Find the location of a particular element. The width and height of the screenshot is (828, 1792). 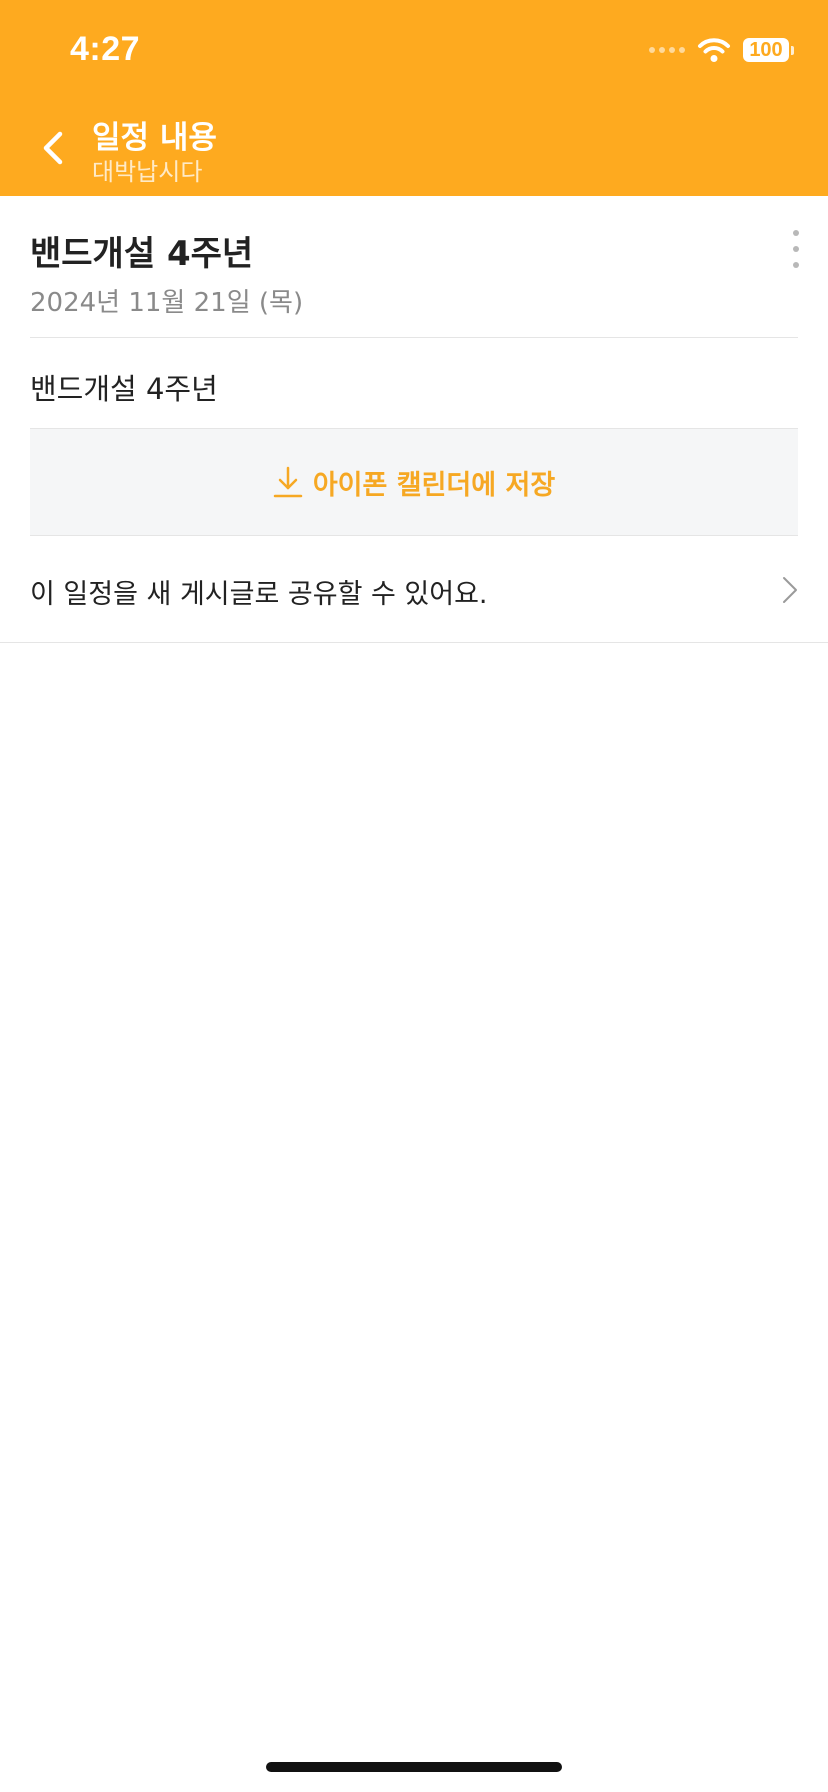

app-header: 4:27 100 일정 내용 대박납시다 is located at coordinates (414, 98).